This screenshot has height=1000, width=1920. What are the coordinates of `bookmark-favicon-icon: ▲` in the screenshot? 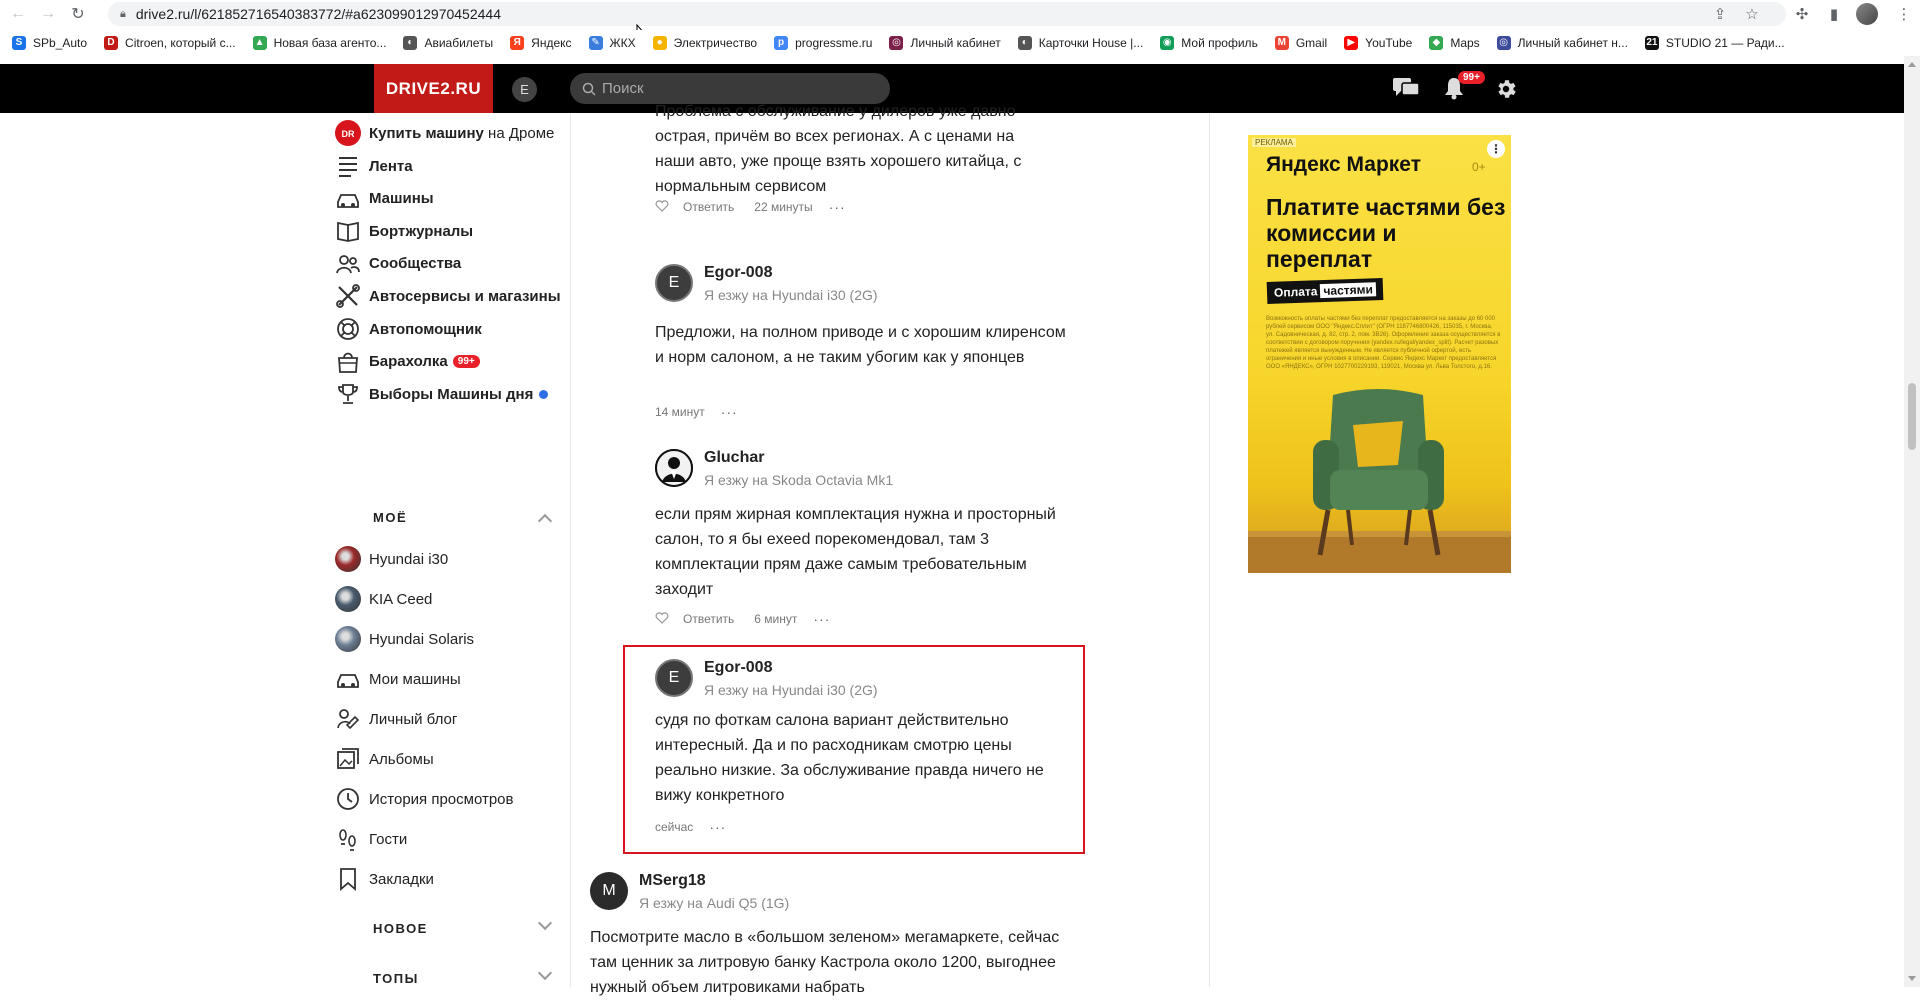 It's located at (259, 43).